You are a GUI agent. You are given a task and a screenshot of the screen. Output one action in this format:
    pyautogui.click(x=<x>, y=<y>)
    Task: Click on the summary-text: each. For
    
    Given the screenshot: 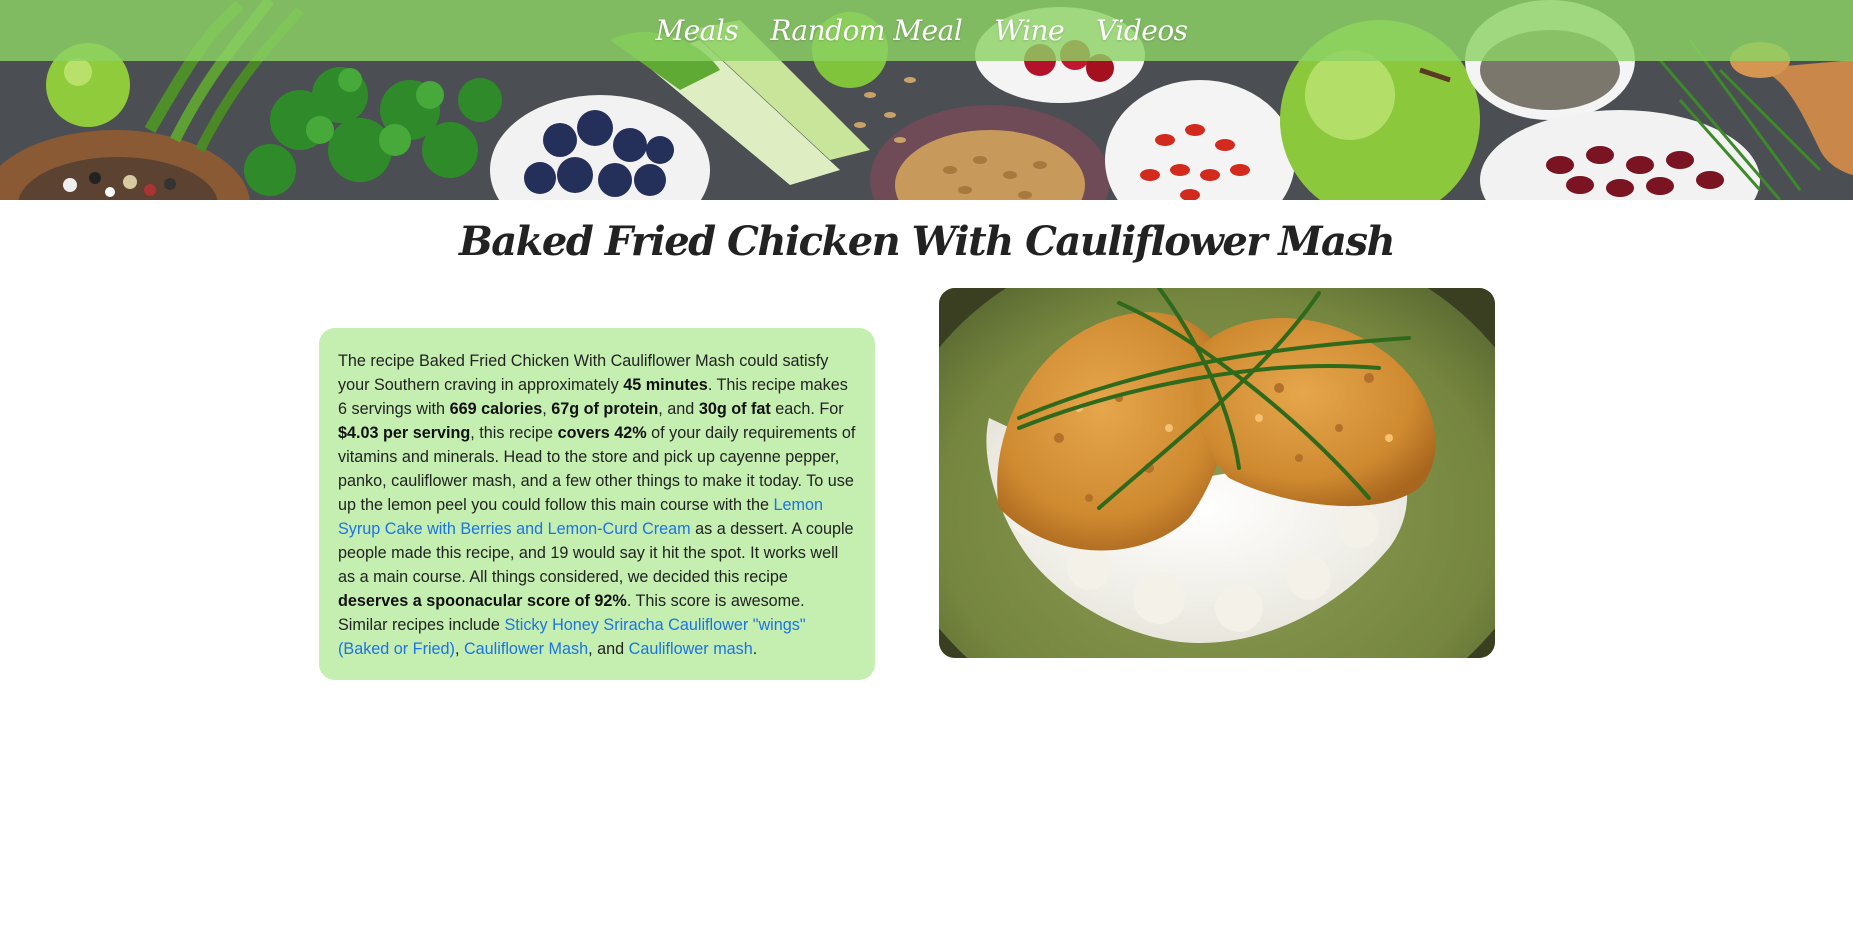 What is the action you would take?
    pyautogui.click(x=807, y=409)
    